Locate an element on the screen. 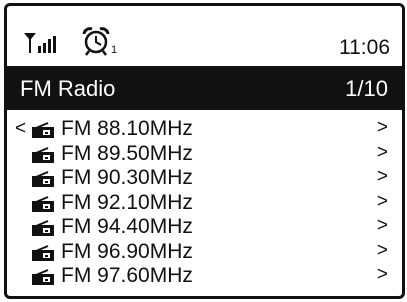 The image size is (407, 302). station-frequency: FM 97.60MHz is located at coordinates (127, 275).